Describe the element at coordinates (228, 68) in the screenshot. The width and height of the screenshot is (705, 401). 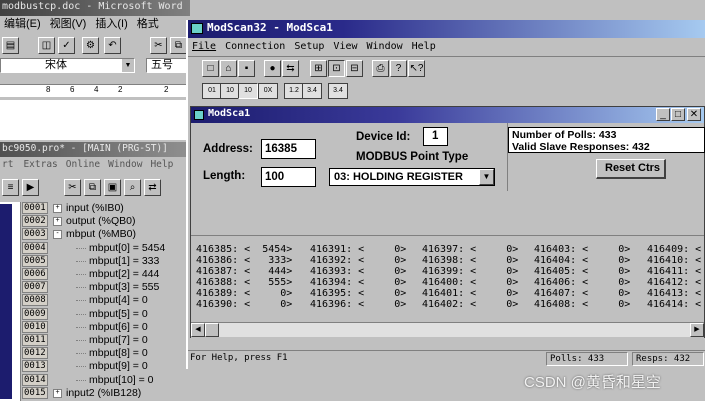
I see `open-icon: ⌂` at that location.